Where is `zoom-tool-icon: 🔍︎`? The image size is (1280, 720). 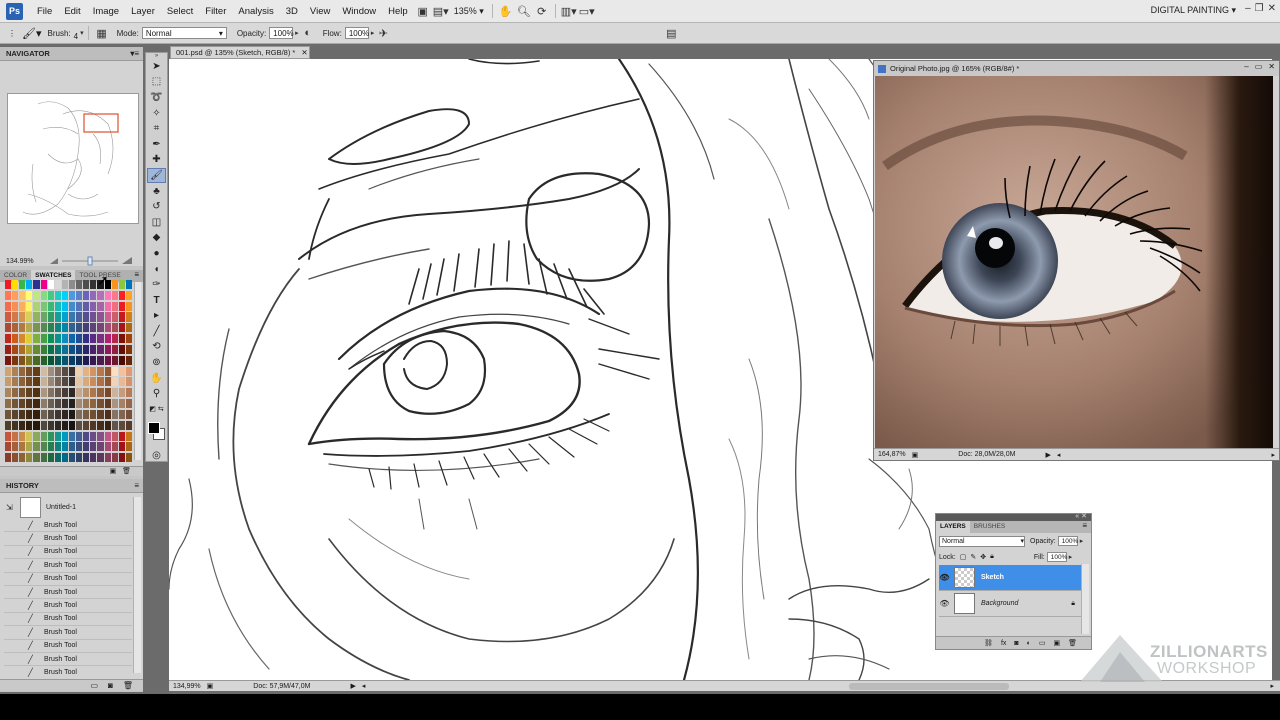
zoom-tool-icon: 🔍︎ is located at coordinates (524, 11).